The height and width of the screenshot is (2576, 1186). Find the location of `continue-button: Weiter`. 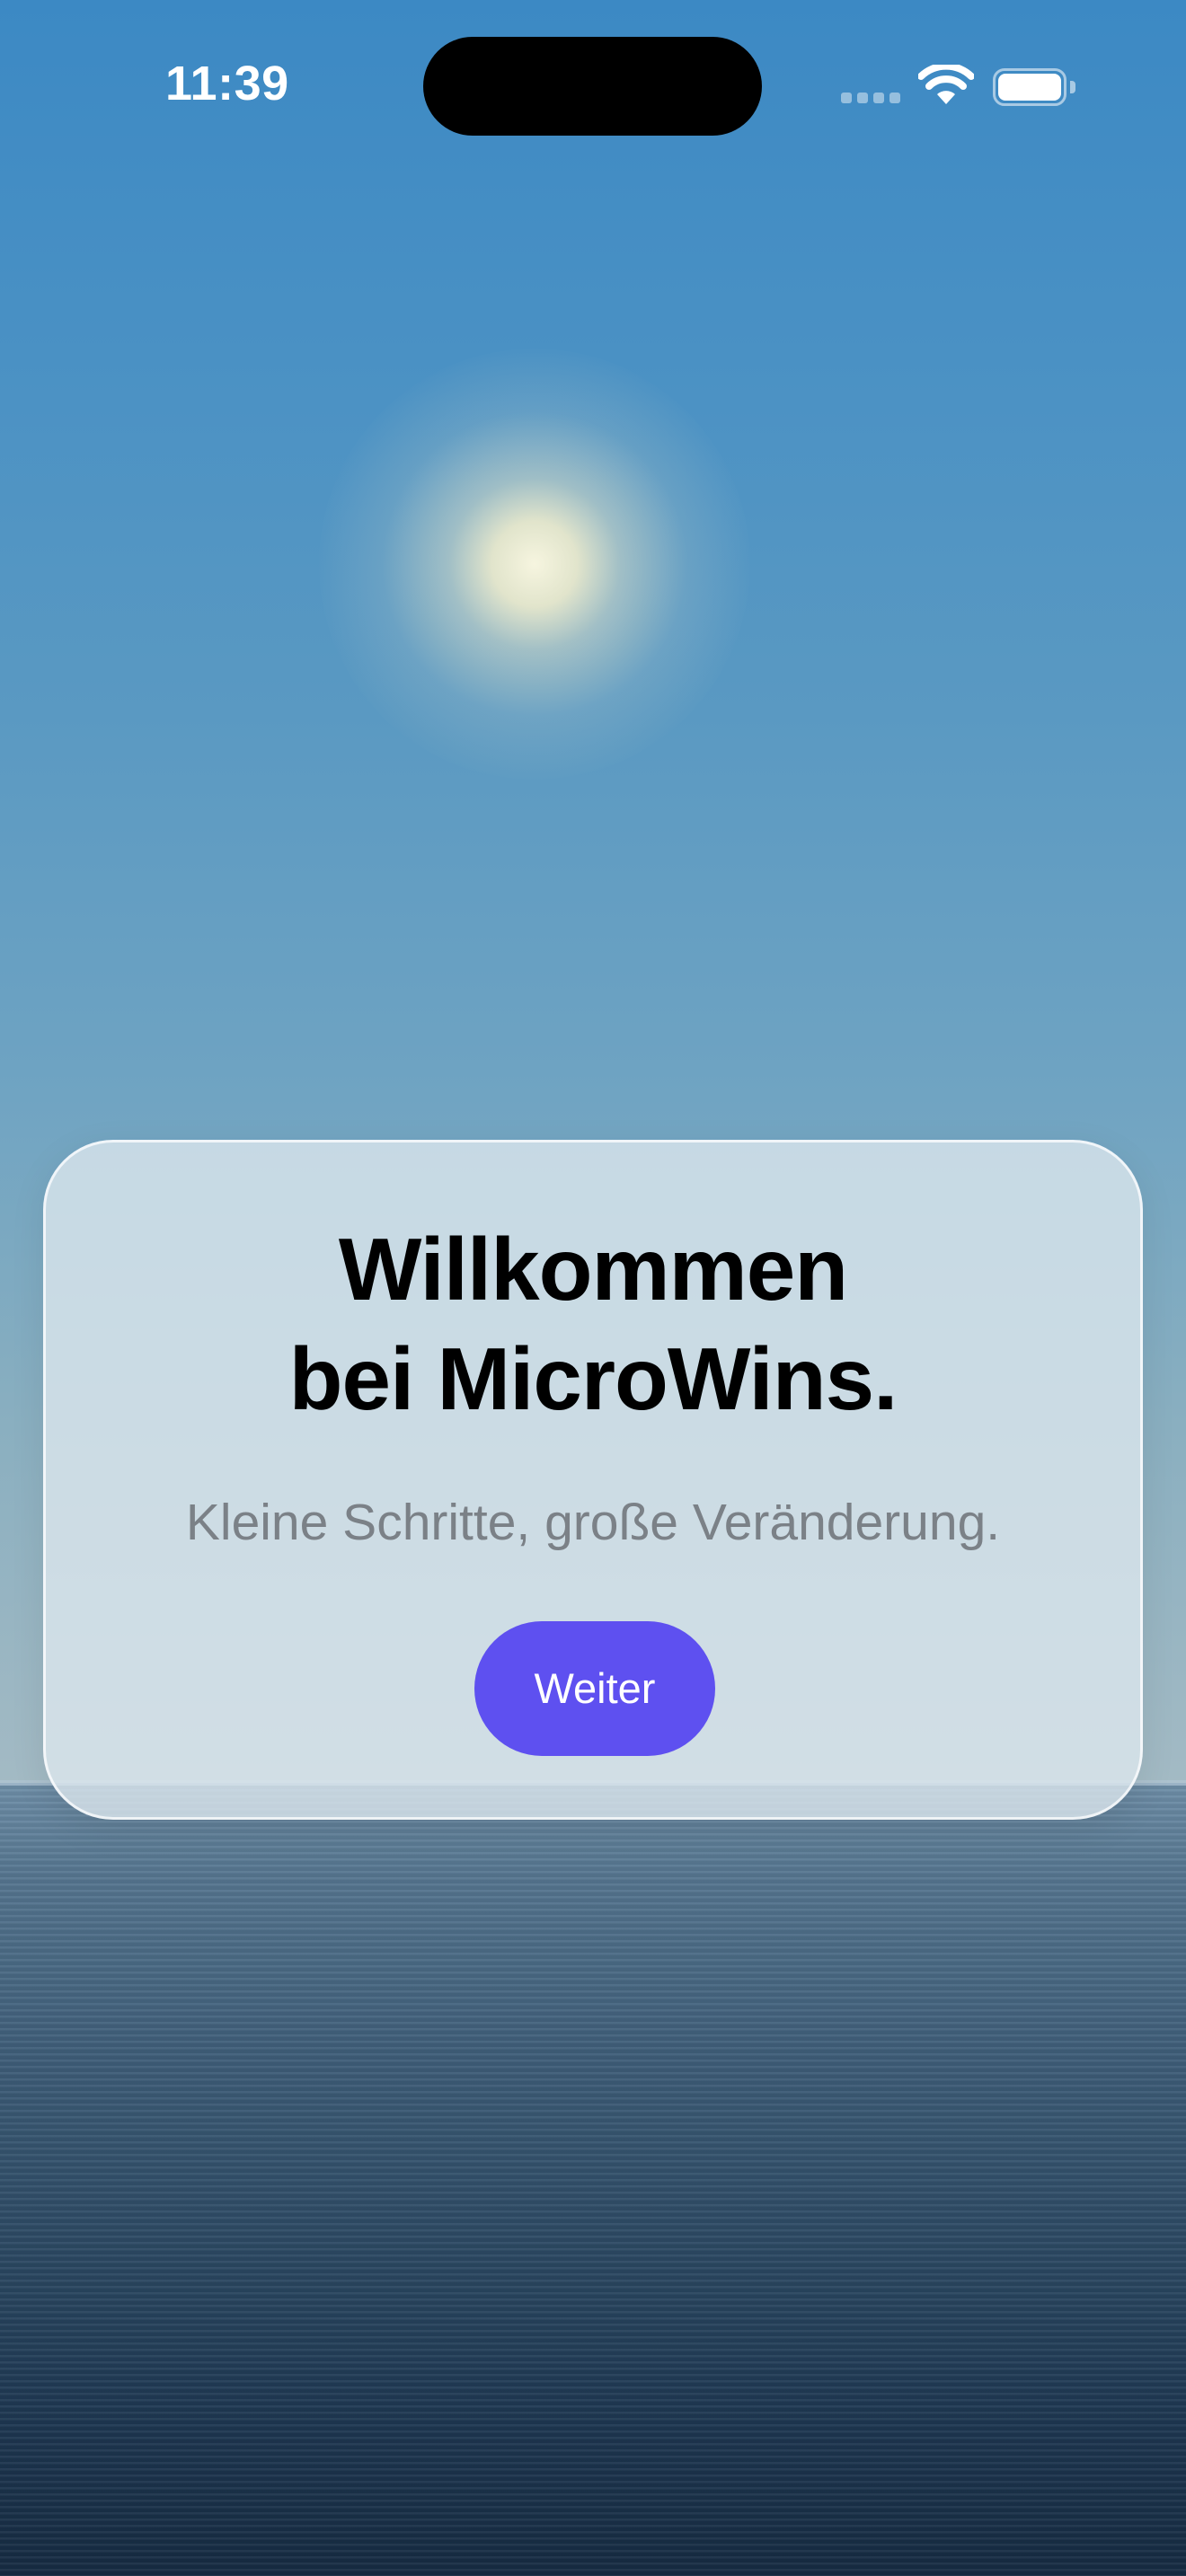

continue-button: Weiter is located at coordinates (594, 1688).